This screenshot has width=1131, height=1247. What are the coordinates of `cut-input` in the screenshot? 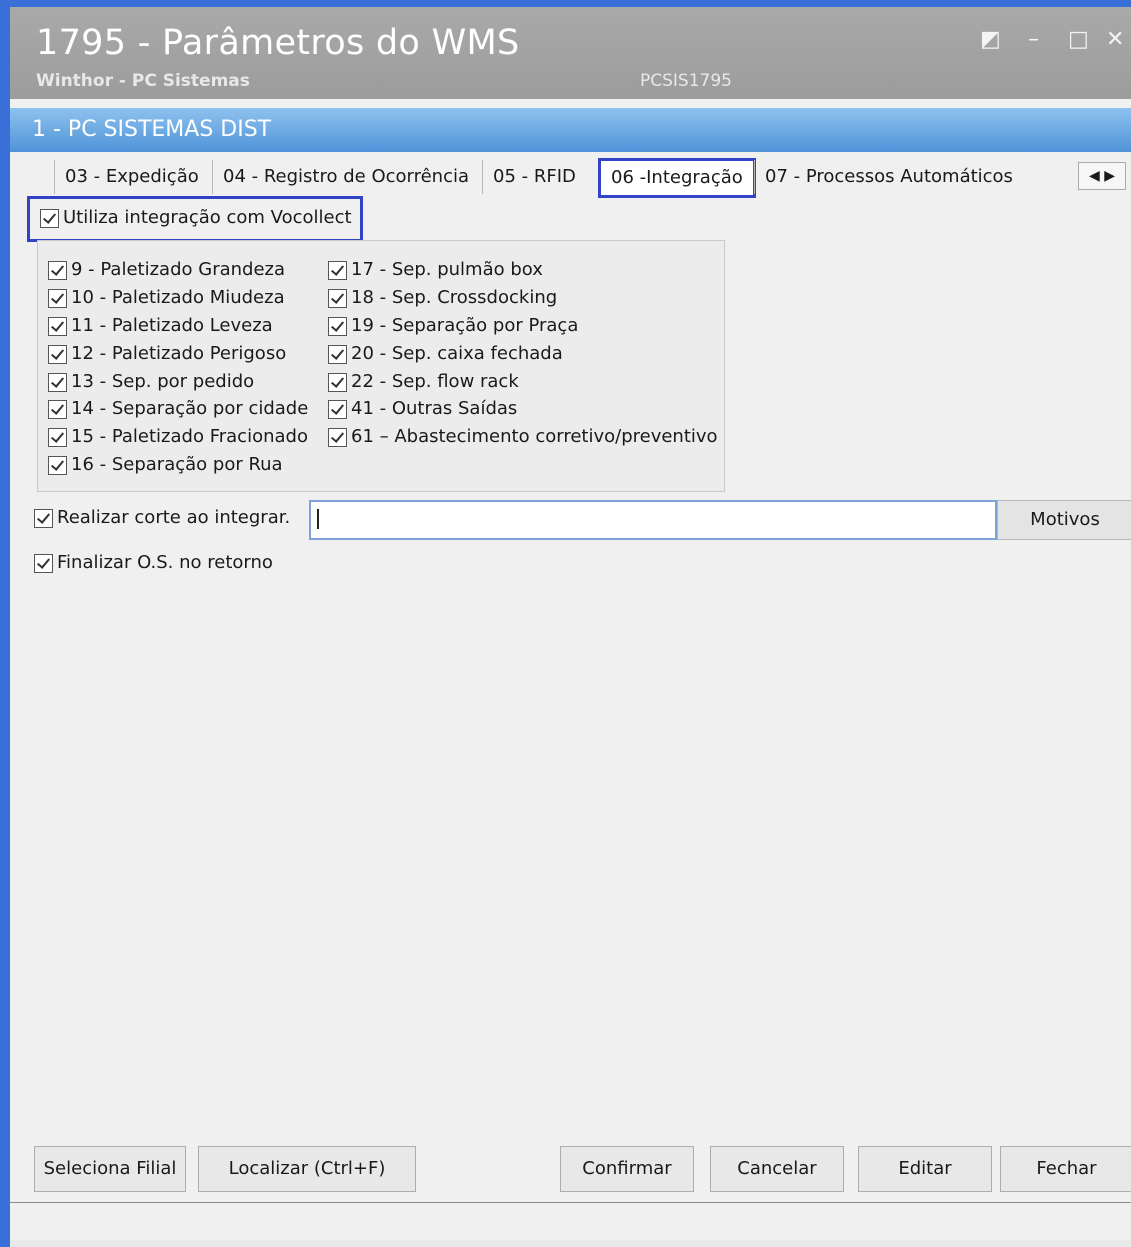 It's located at (653, 520).